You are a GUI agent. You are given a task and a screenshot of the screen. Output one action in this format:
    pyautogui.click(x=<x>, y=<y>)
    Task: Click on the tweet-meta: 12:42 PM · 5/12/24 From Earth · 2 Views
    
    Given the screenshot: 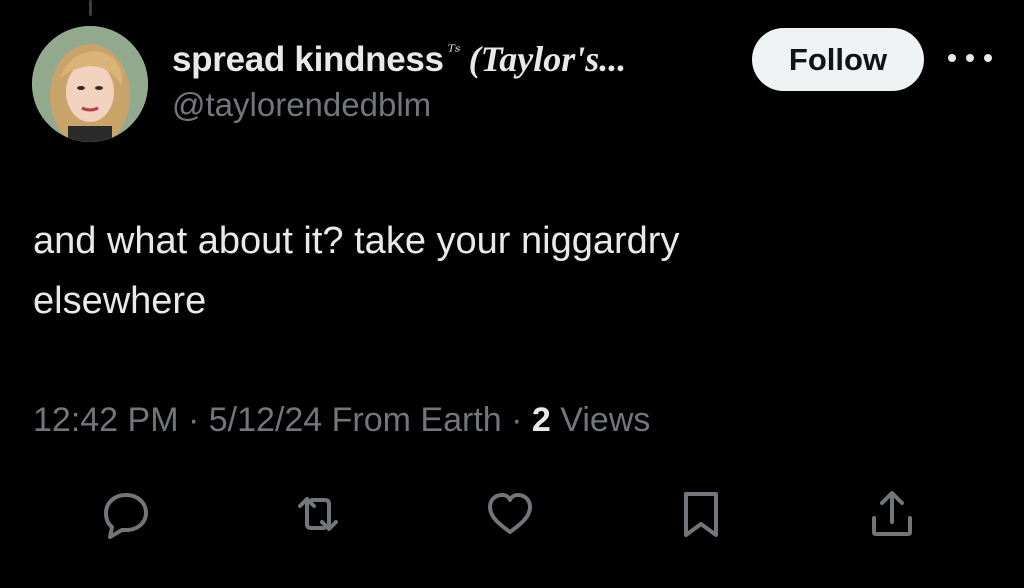 What is the action you would take?
    pyautogui.click(x=341, y=420)
    